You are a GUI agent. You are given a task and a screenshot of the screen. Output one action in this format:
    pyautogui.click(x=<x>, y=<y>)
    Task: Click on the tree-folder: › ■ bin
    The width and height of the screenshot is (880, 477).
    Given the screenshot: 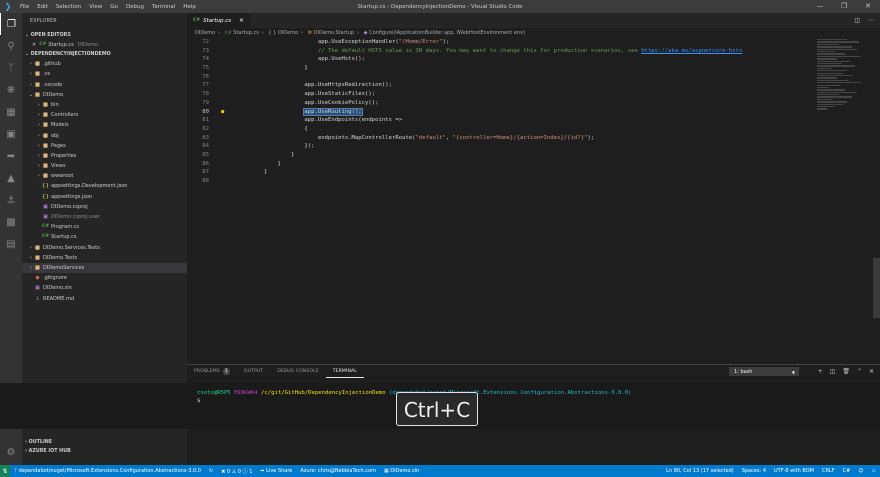 What is the action you would take?
    pyautogui.click(x=104, y=105)
    